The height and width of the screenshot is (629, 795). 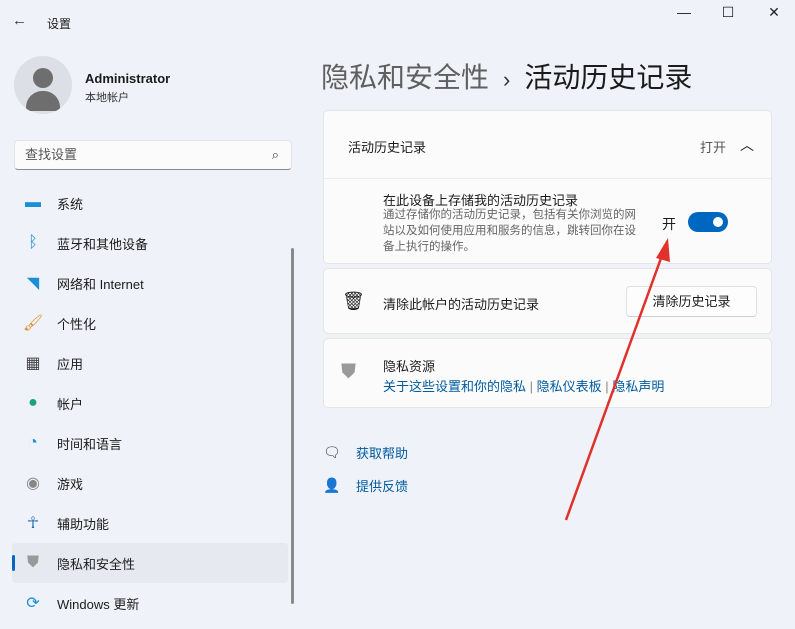 I want to click on annotation-arrow, so click(x=617, y=379).